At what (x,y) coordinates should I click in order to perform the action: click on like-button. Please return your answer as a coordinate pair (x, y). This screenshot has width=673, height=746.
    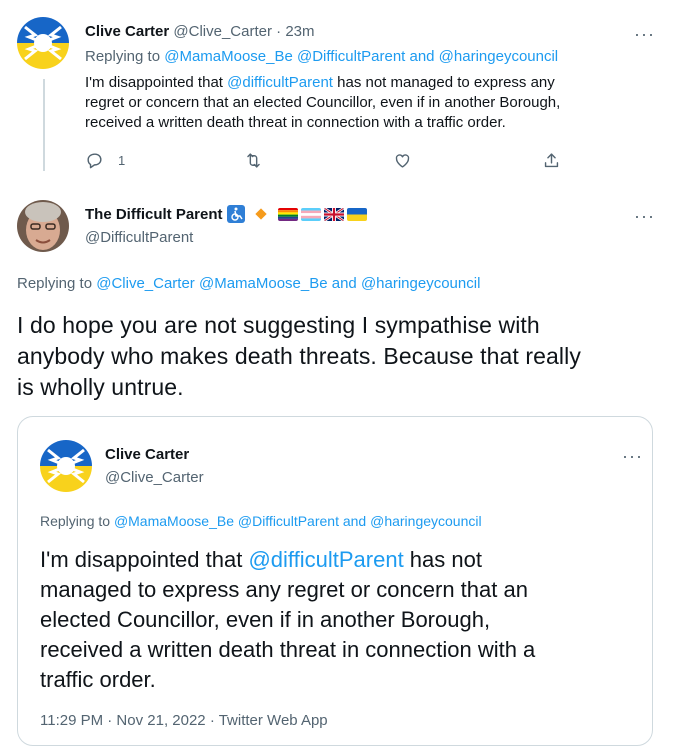
    Looking at the image, I should click on (402, 160).